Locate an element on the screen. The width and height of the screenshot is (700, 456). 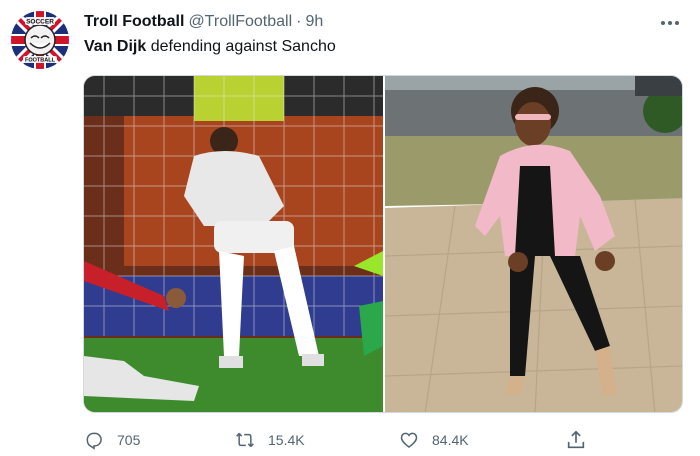
more-options-button is located at coordinates (670, 23).